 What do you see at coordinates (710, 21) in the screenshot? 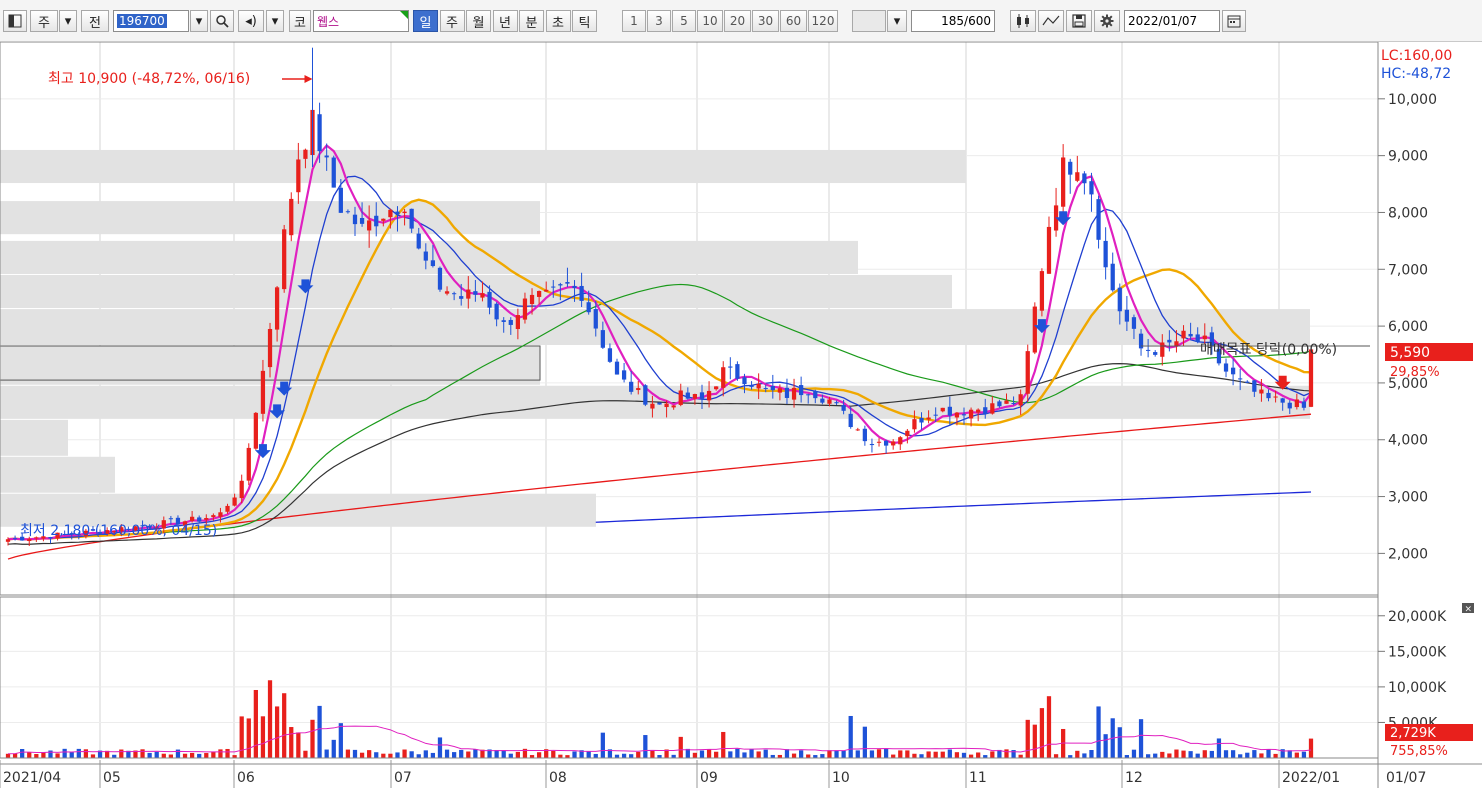
I see `interval-button-10: 10` at bounding box center [710, 21].